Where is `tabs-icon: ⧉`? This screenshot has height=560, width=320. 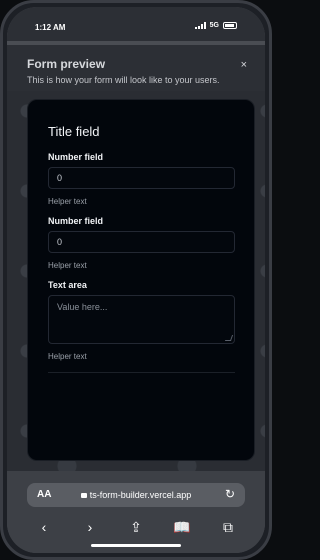 tabs-icon: ⧉ is located at coordinates (228, 527).